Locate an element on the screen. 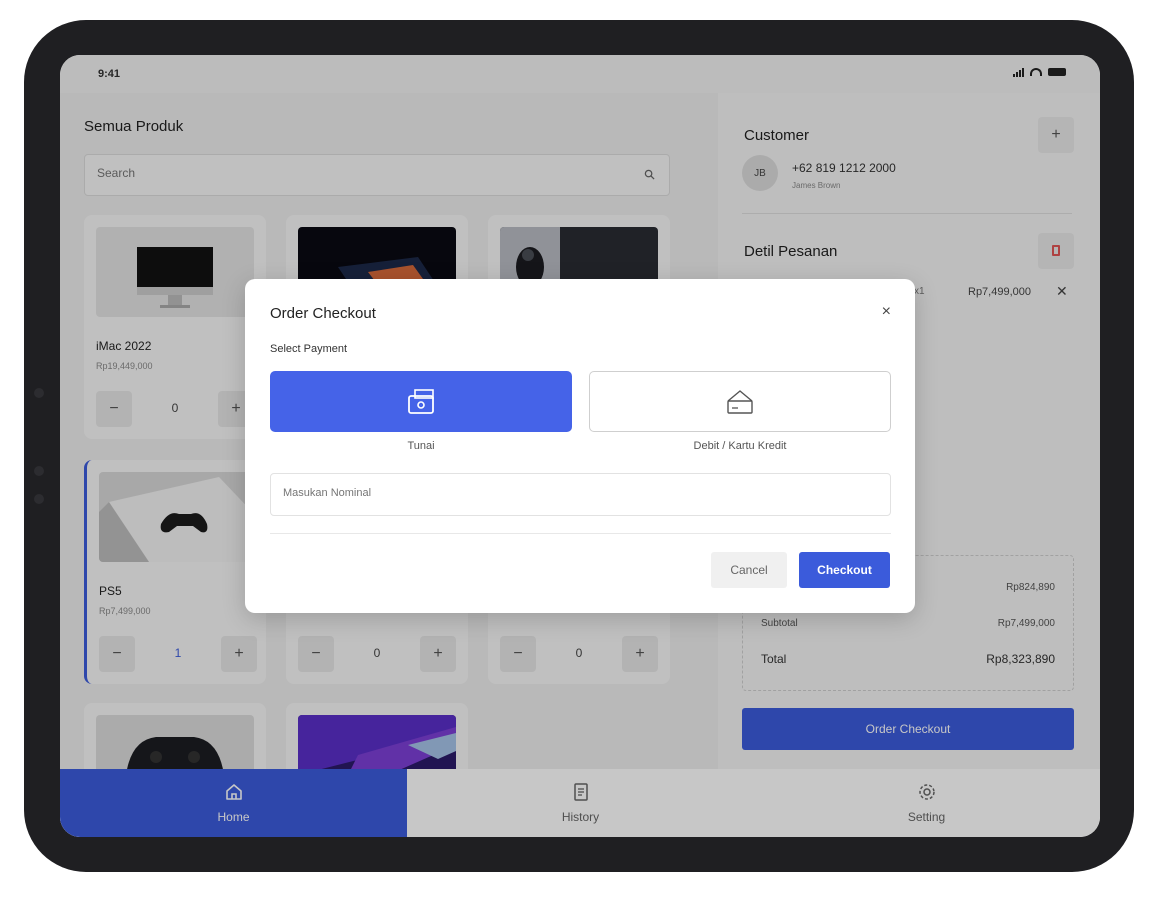  nominal-field is located at coordinates (580, 494).